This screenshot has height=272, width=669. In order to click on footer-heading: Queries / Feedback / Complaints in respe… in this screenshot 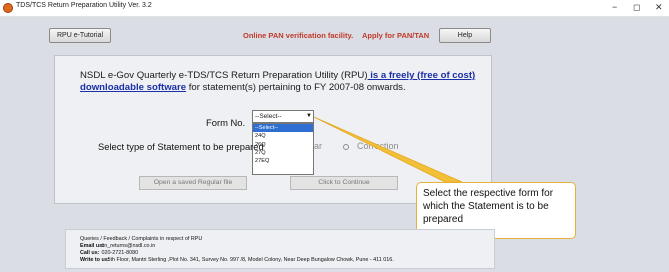, I will do `click(141, 239)`.